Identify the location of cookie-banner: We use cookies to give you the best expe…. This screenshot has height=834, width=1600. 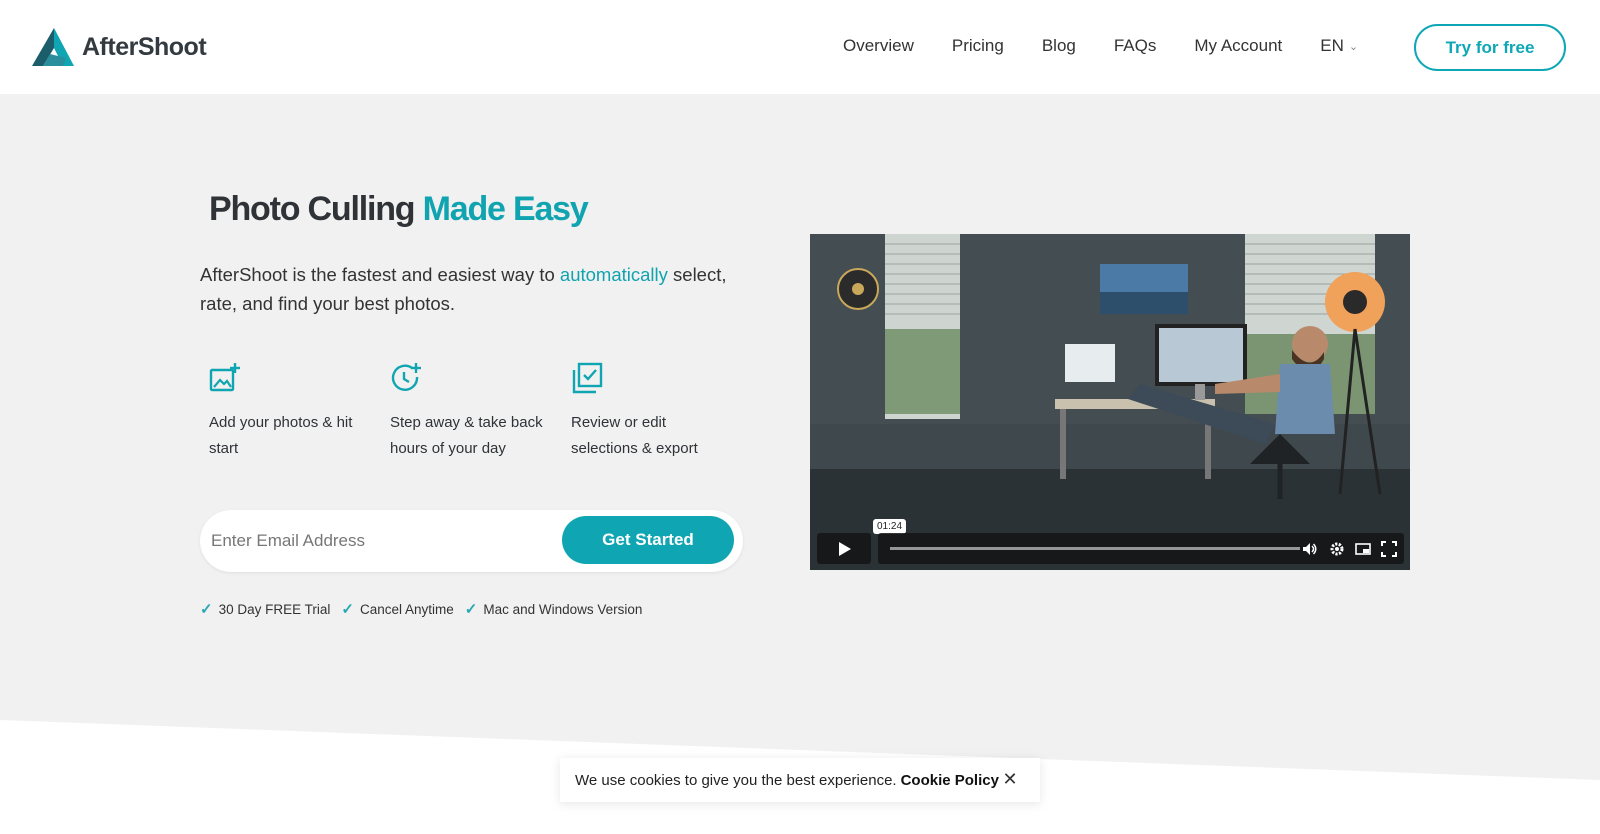
(800, 780).